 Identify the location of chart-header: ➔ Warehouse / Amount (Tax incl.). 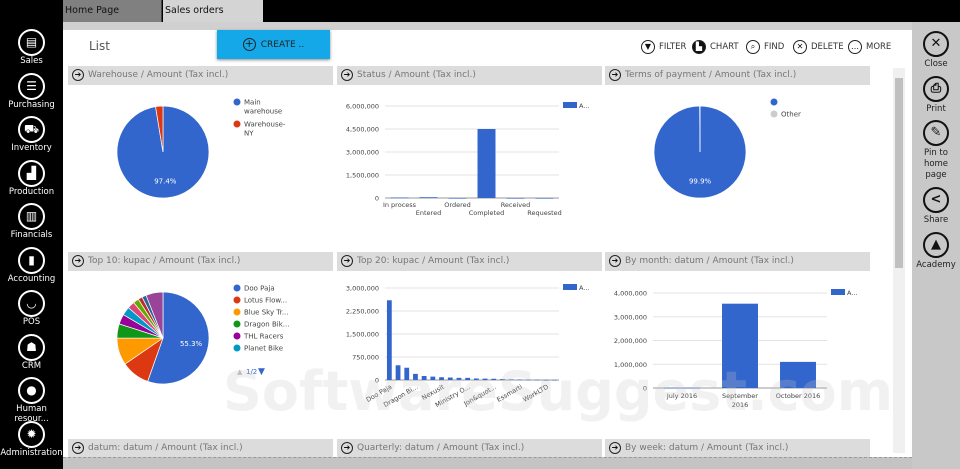
(200, 75).